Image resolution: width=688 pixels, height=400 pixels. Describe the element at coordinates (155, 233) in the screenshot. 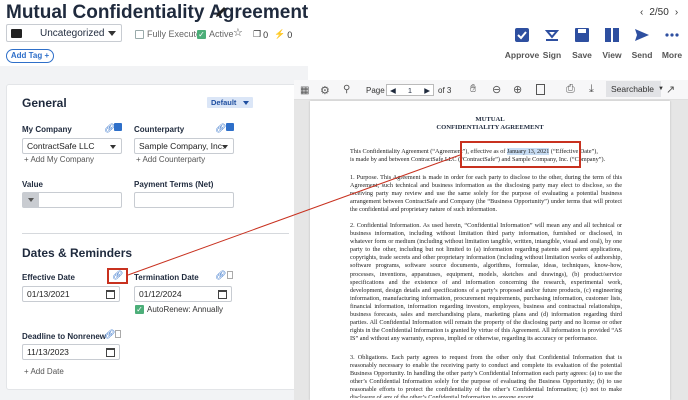

I see `divider` at that location.